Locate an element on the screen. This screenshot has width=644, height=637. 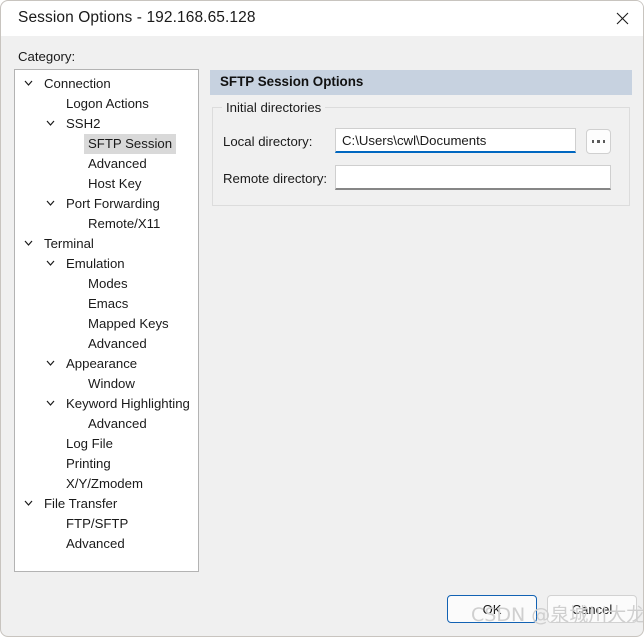
tree-item-remote-x11: Remote/X11 is located at coordinates (106, 224).